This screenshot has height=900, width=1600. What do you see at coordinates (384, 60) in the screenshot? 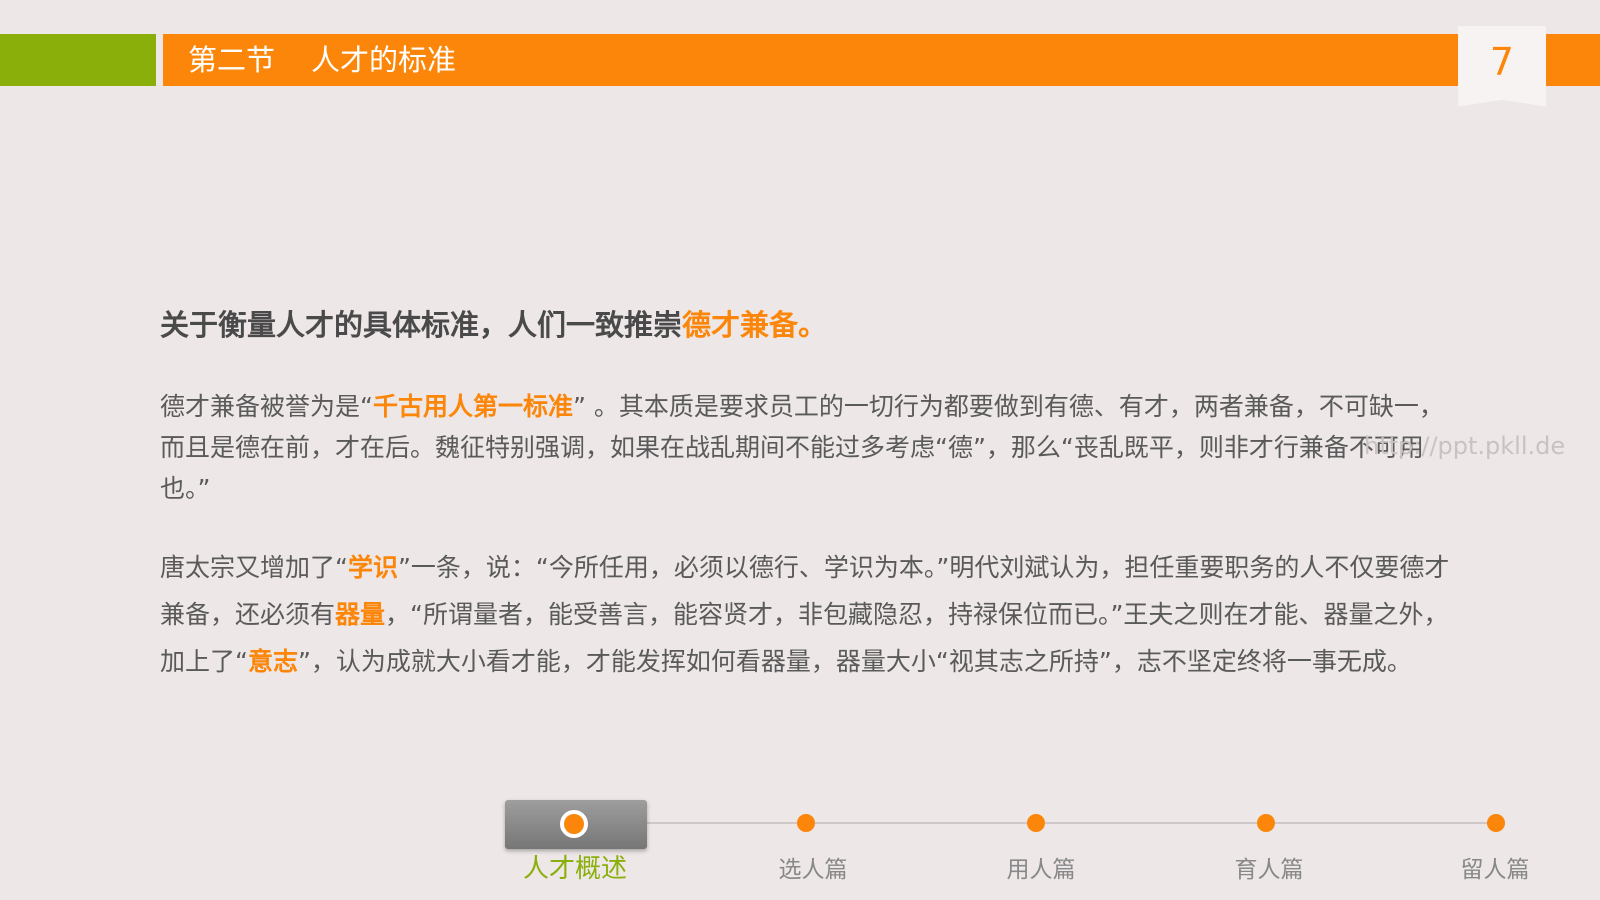
I see `section-heading: 人才的标准` at bounding box center [384, 60].